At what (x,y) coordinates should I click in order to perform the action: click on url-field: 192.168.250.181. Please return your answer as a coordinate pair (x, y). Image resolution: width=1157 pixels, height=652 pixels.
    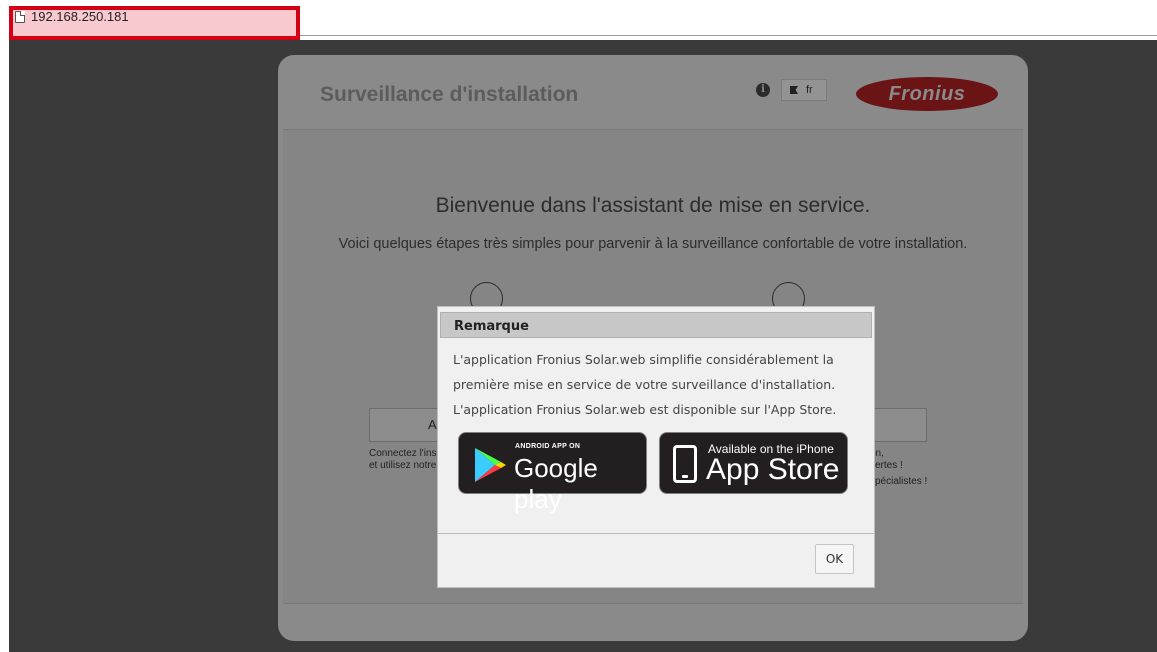
    Looking at the image, I should click on (72, 16).